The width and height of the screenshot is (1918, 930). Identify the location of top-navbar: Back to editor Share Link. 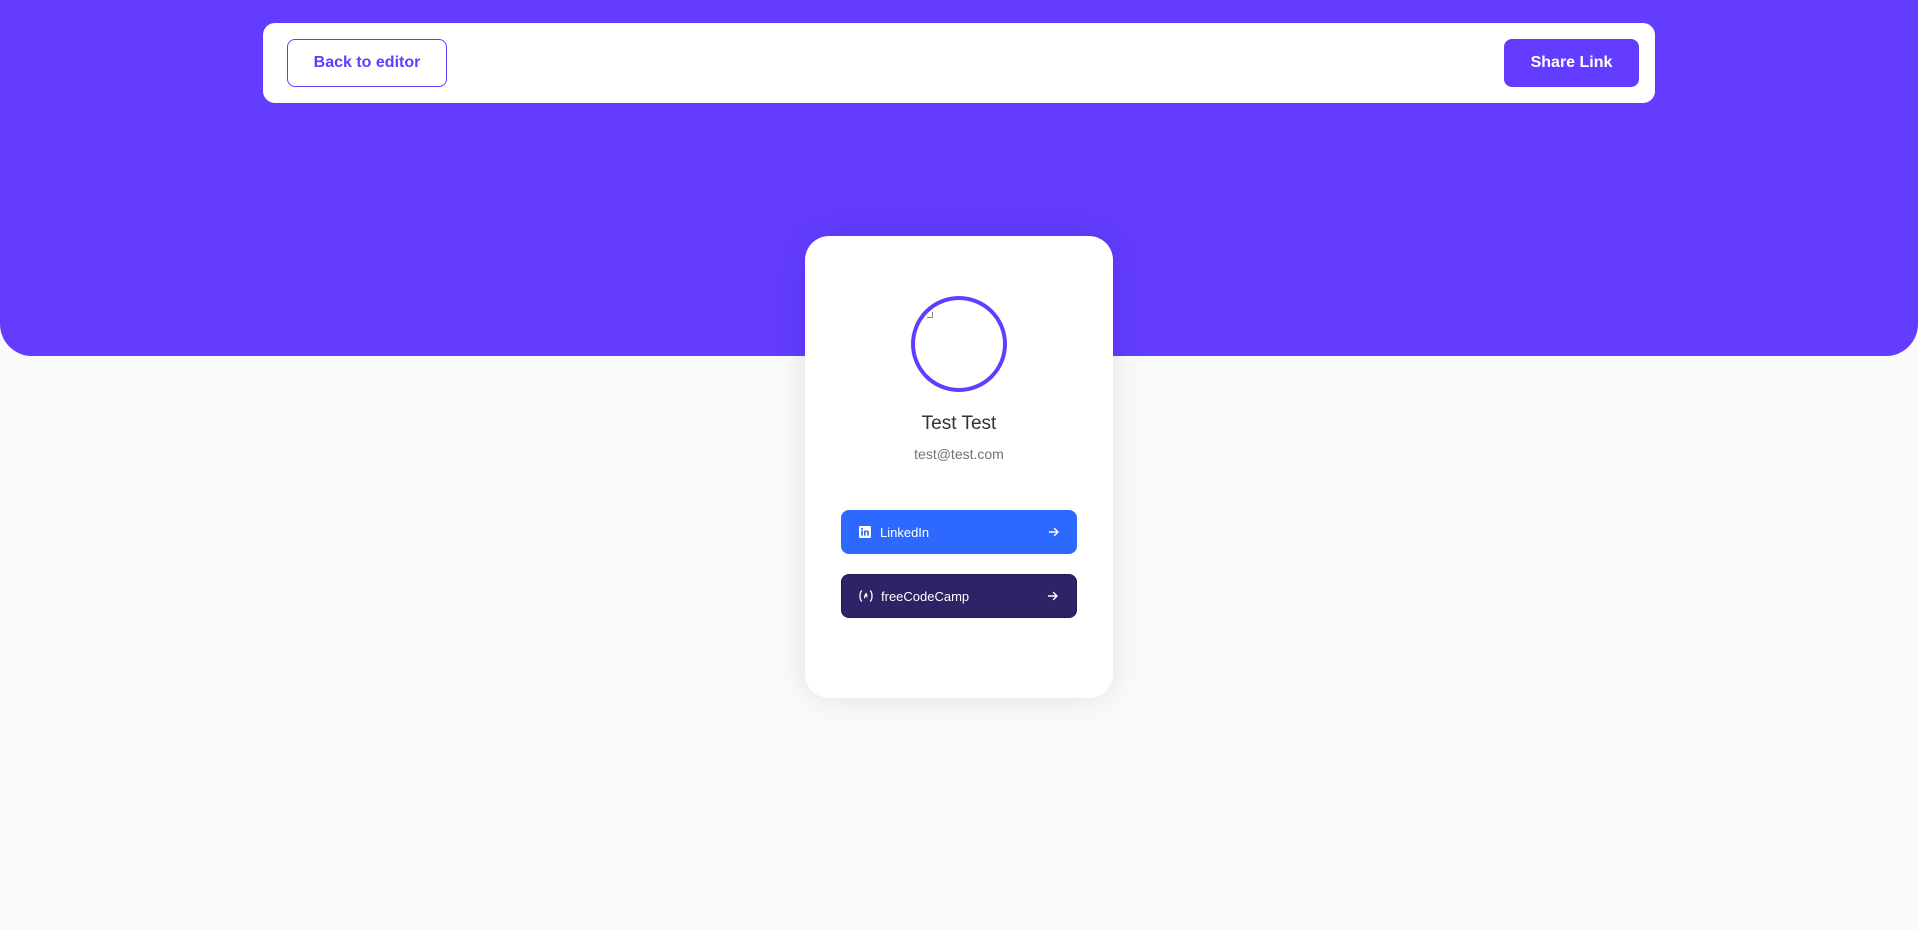
(959, 63).